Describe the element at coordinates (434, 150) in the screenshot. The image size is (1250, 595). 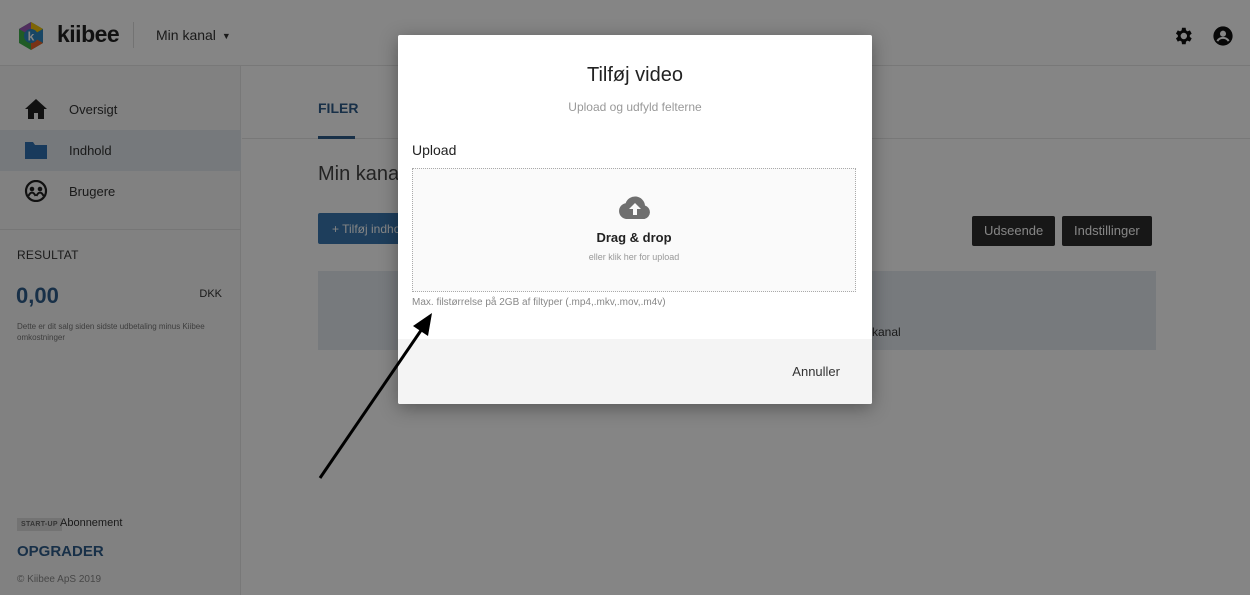
I see `upload-label: Upload` at that location.